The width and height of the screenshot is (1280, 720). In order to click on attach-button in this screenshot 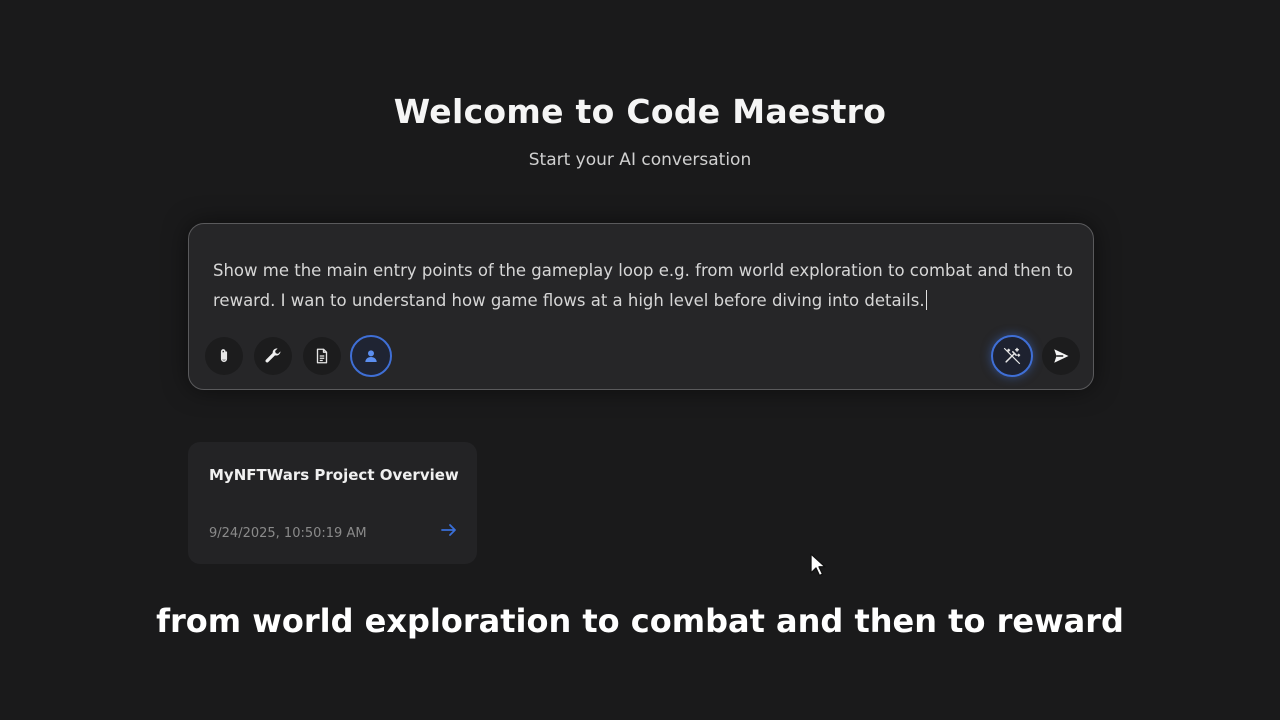, I will do `click(224, 356)`.